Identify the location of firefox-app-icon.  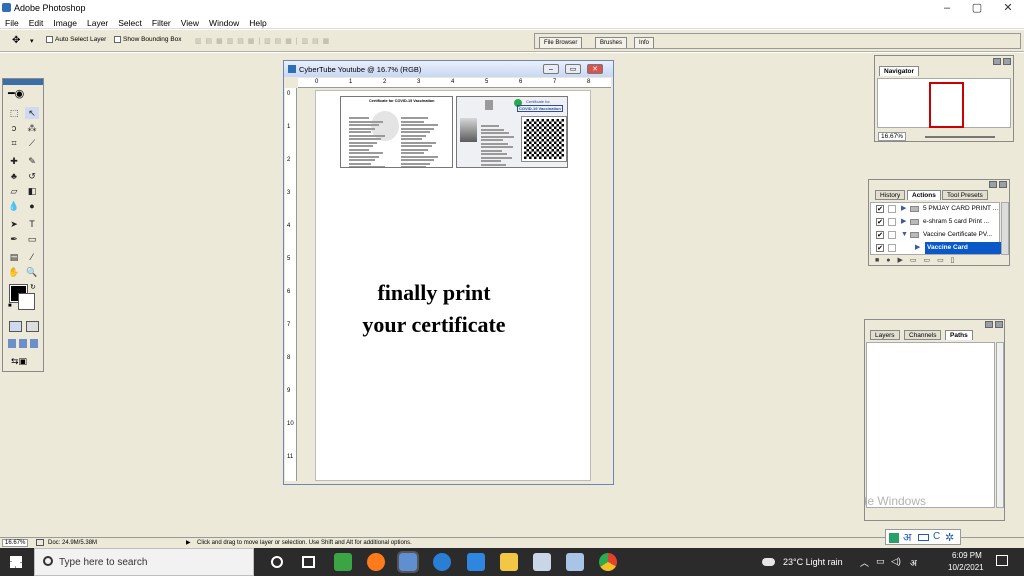
(376, 562).